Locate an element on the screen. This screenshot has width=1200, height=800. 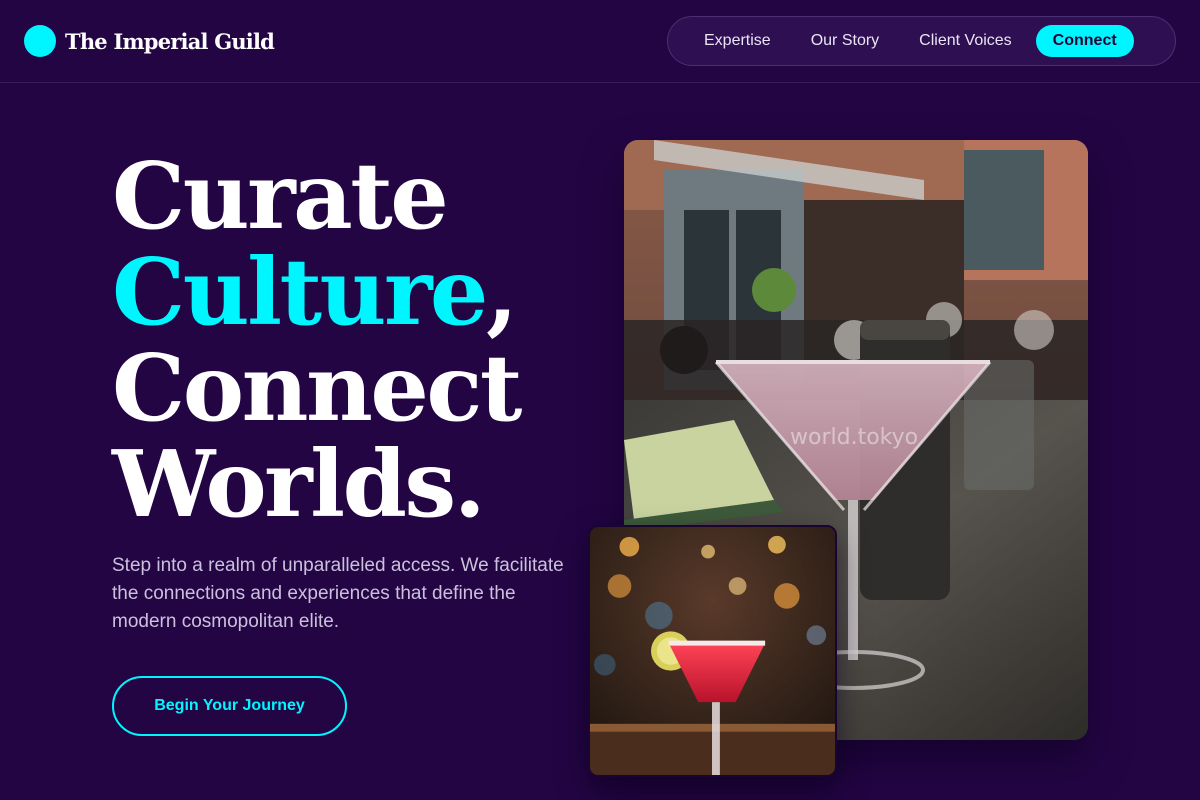
begin-journey-button: Begin Your Journey is located at coordinates (229, 706).